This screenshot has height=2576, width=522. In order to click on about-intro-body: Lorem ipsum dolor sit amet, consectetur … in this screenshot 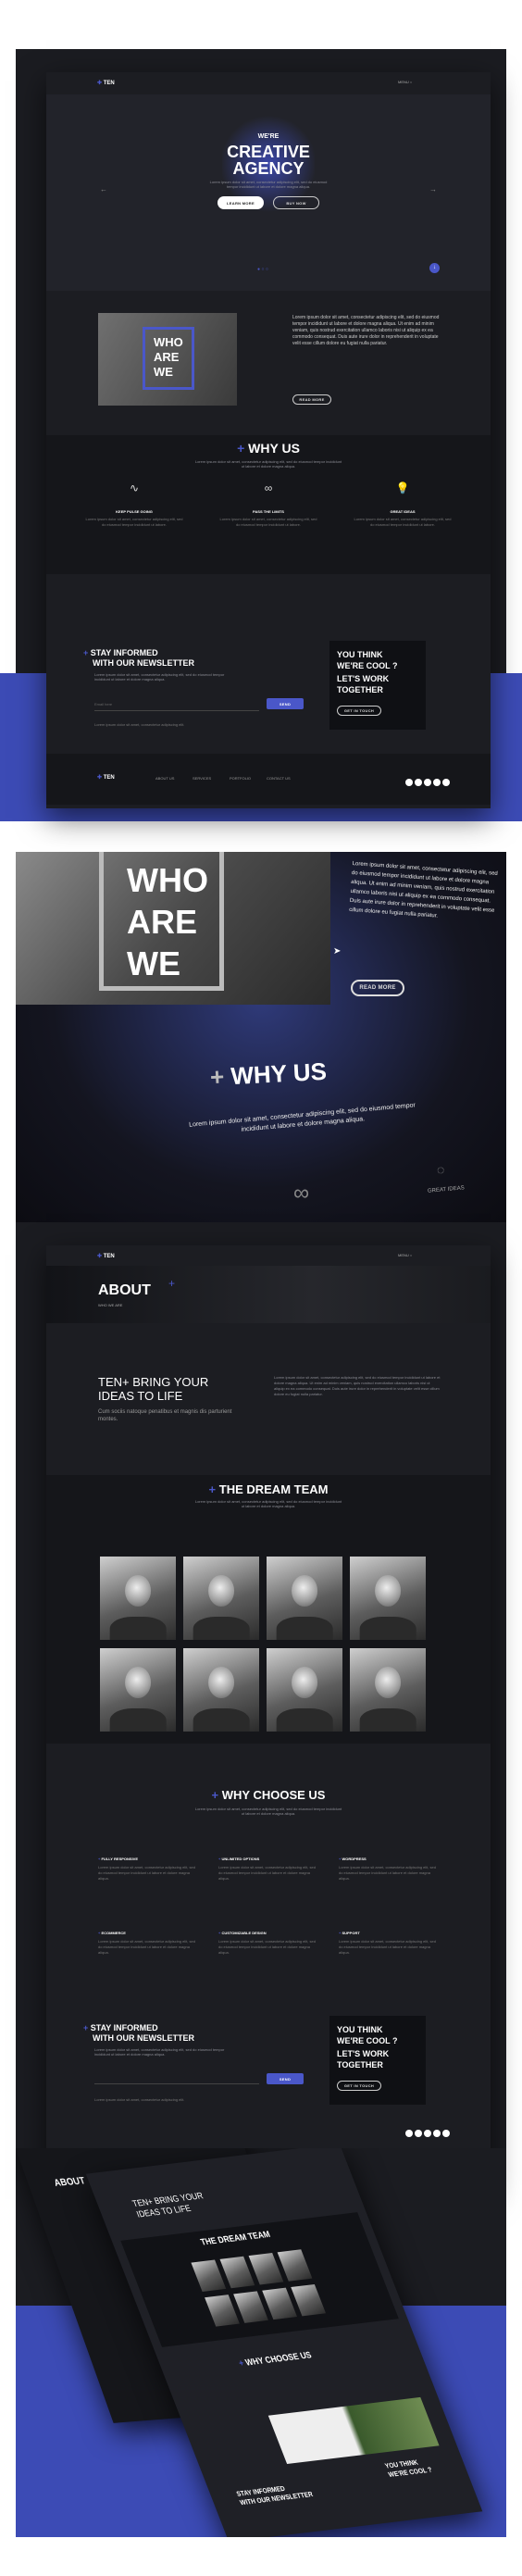, I will do `click(357, 1385)`.